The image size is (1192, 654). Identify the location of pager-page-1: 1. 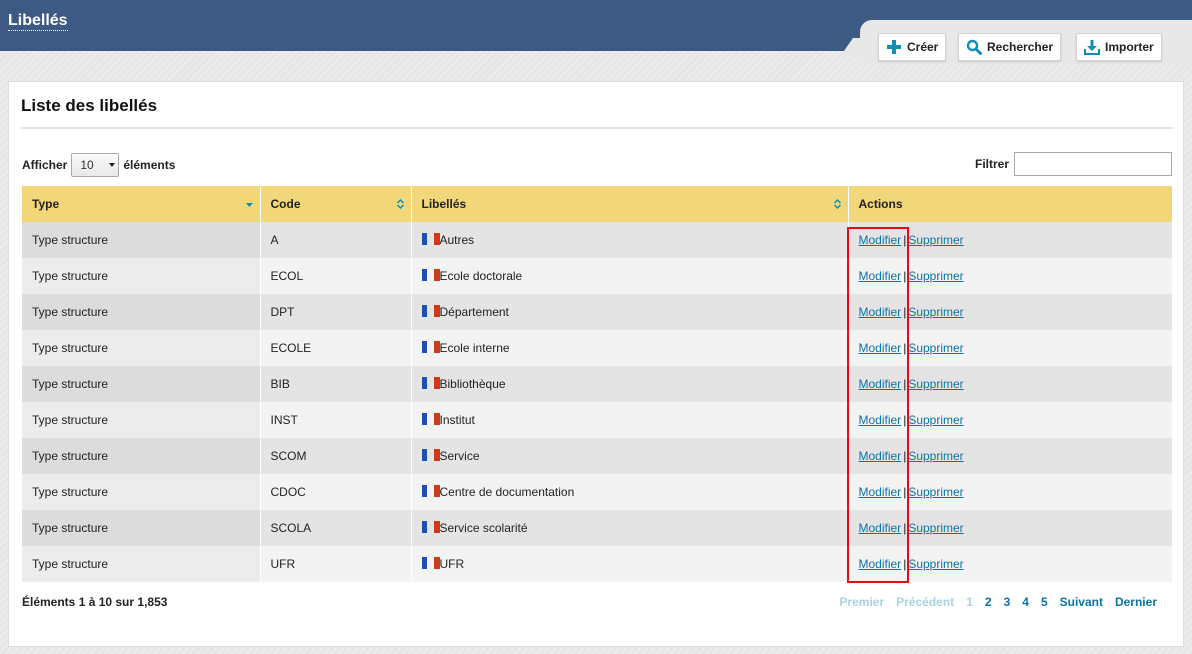
(969, 602).